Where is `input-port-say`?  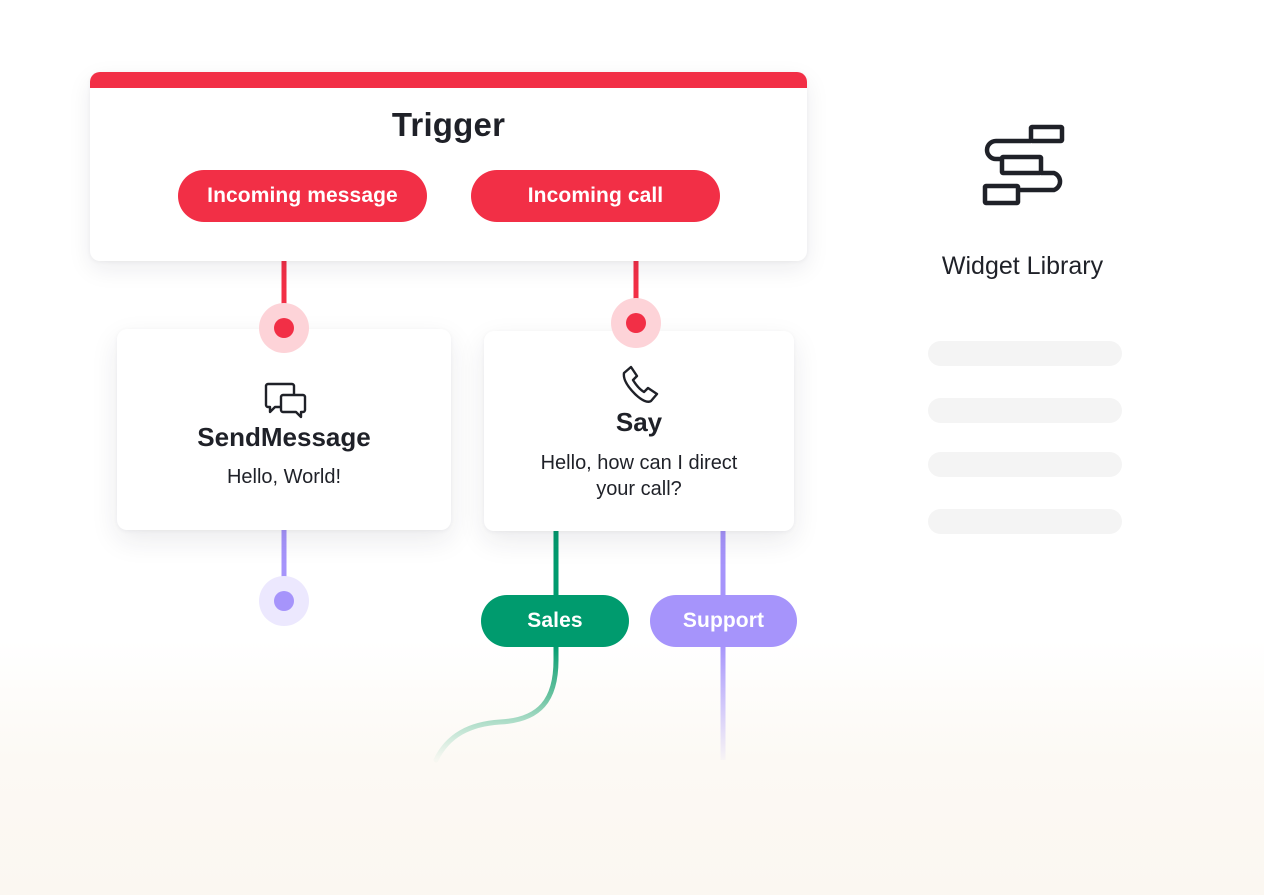
input-port-say is located at coordinates (636, 323).